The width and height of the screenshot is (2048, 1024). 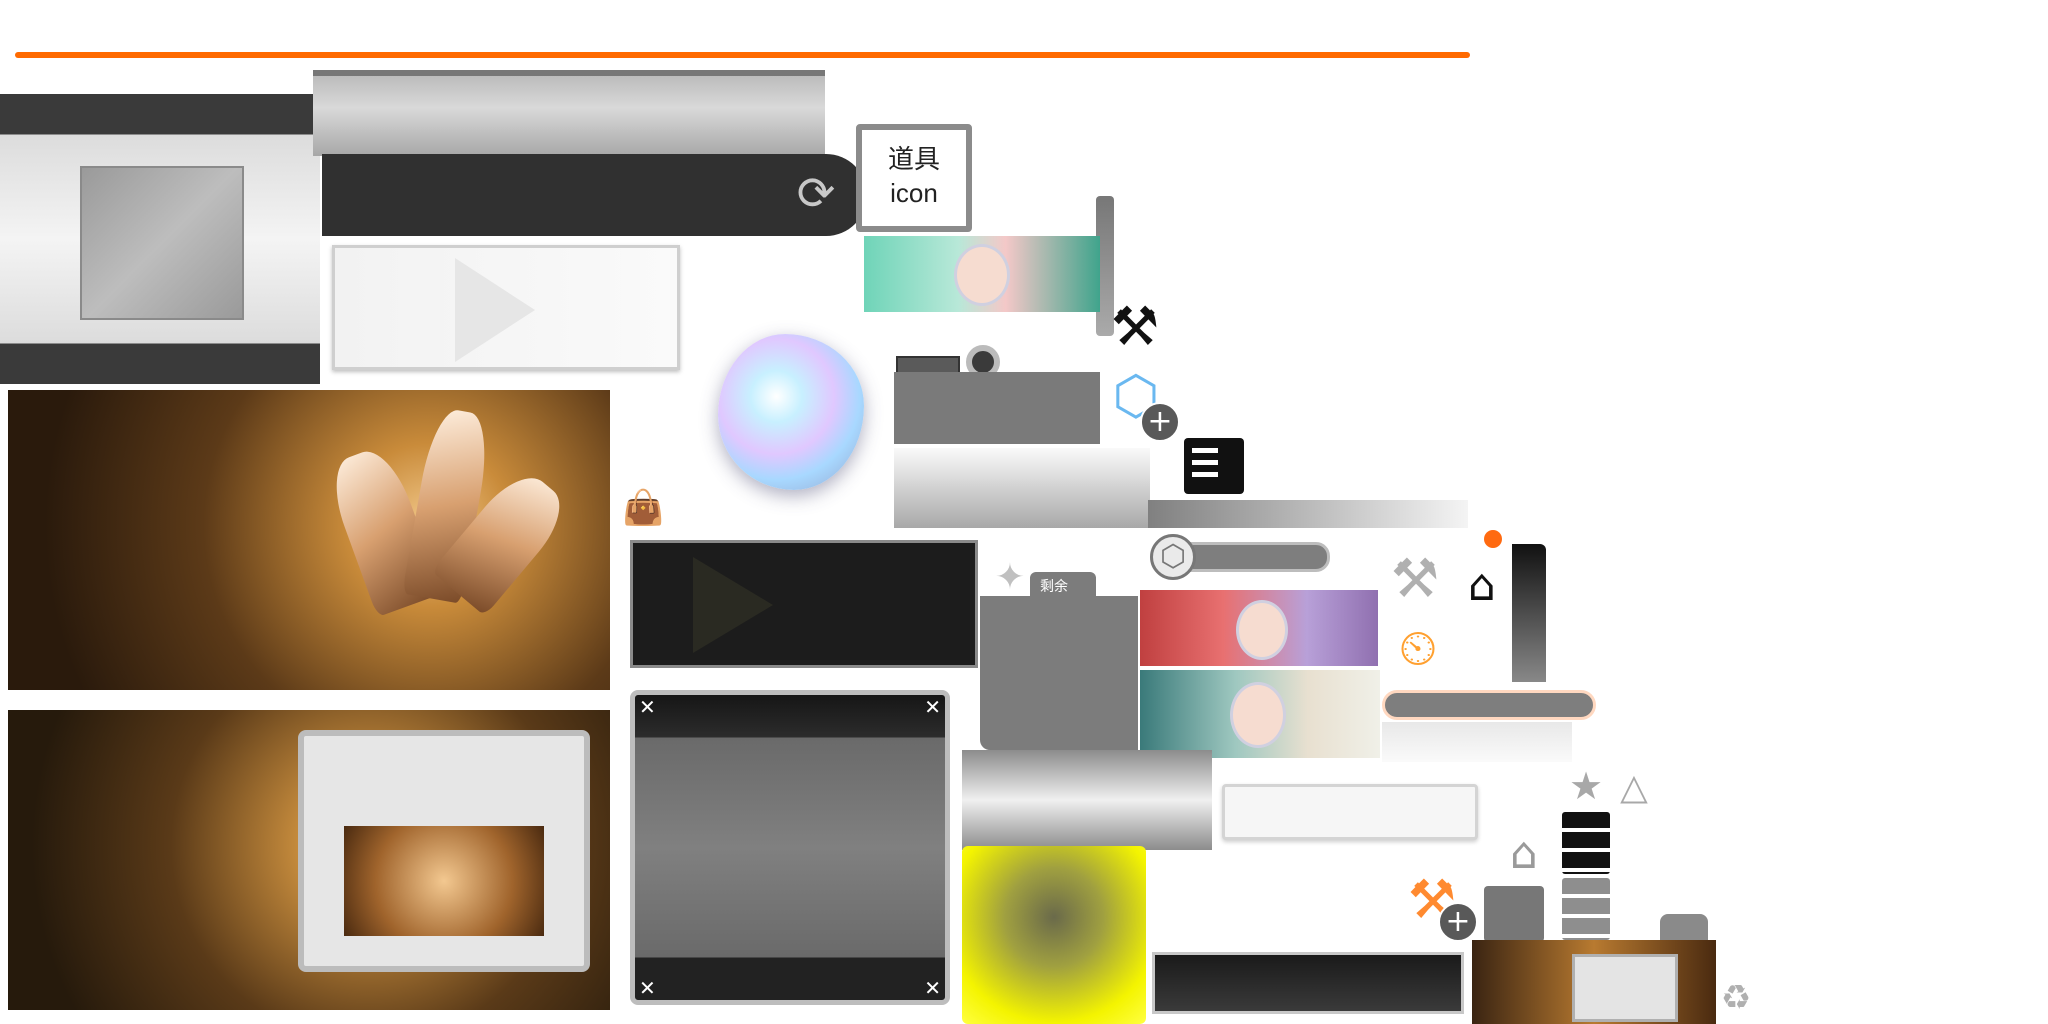 I want to click on dark-header-panel, so click(x=594, y=195).